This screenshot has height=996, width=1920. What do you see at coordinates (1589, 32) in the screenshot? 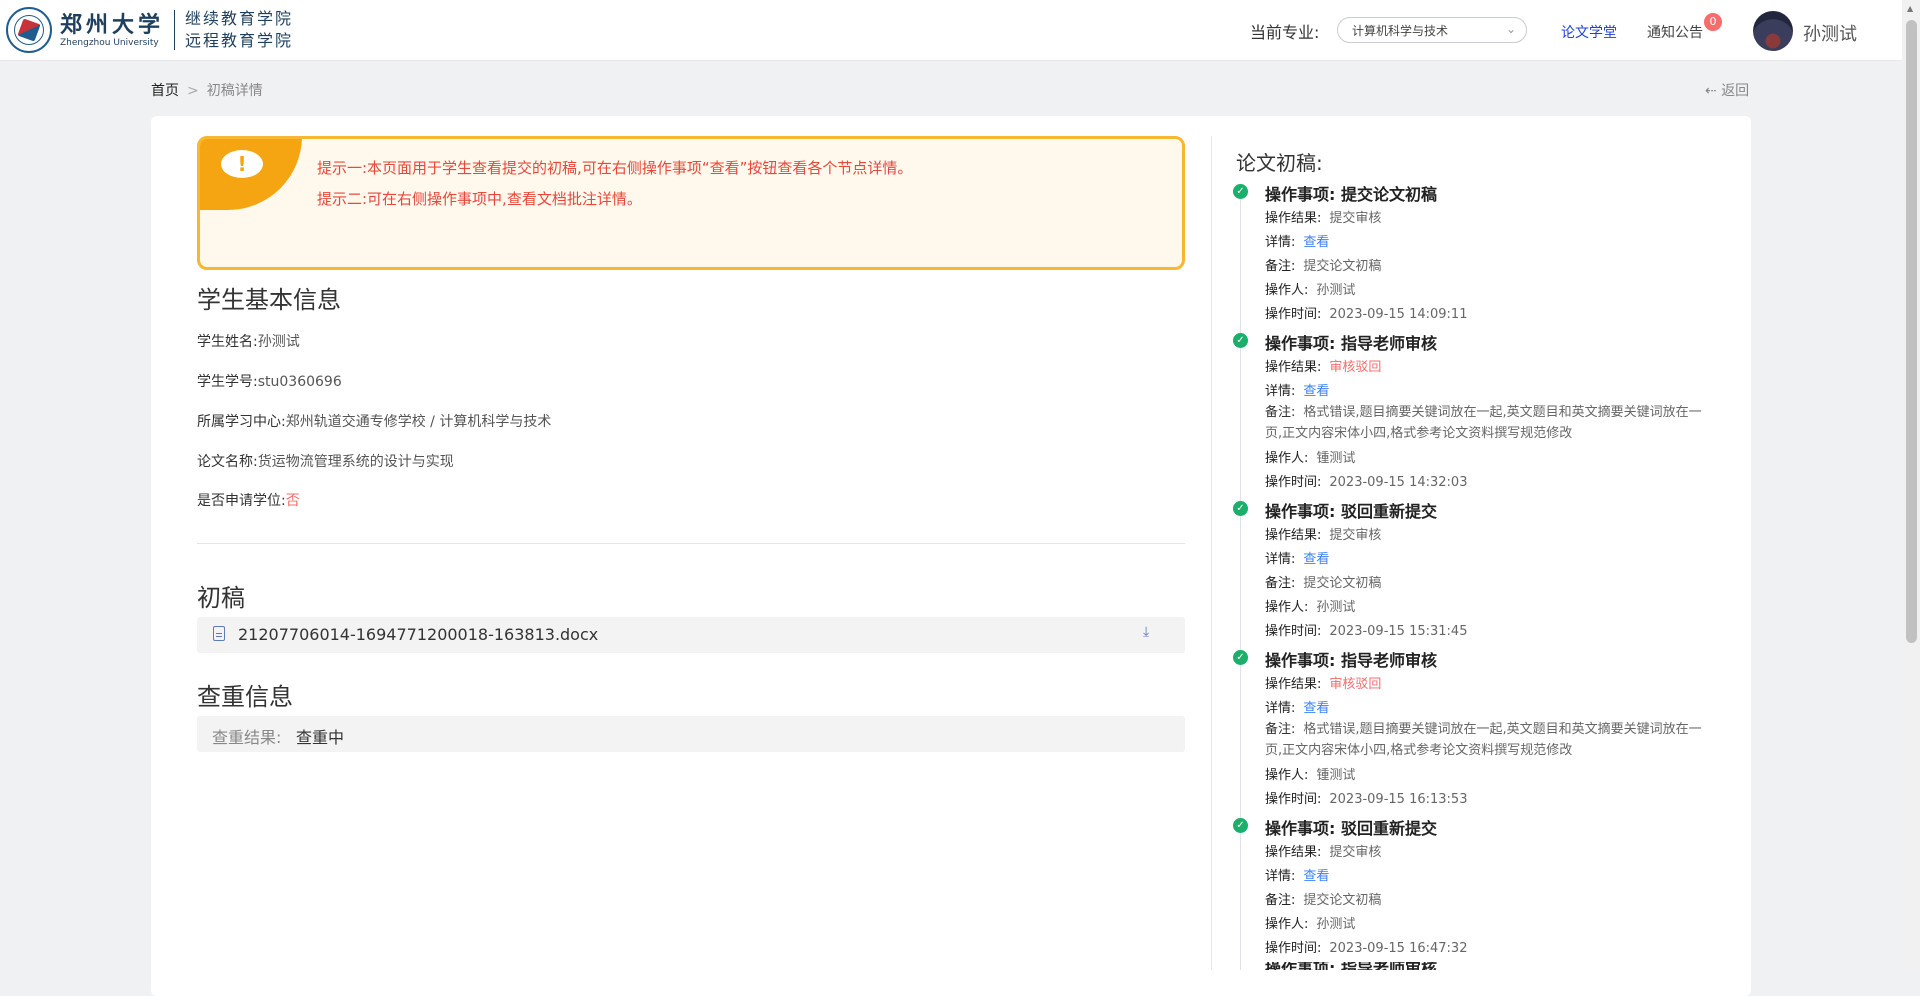
I see `nav-thesis-link: 论文学堂` at bounding box center [1589, 32].